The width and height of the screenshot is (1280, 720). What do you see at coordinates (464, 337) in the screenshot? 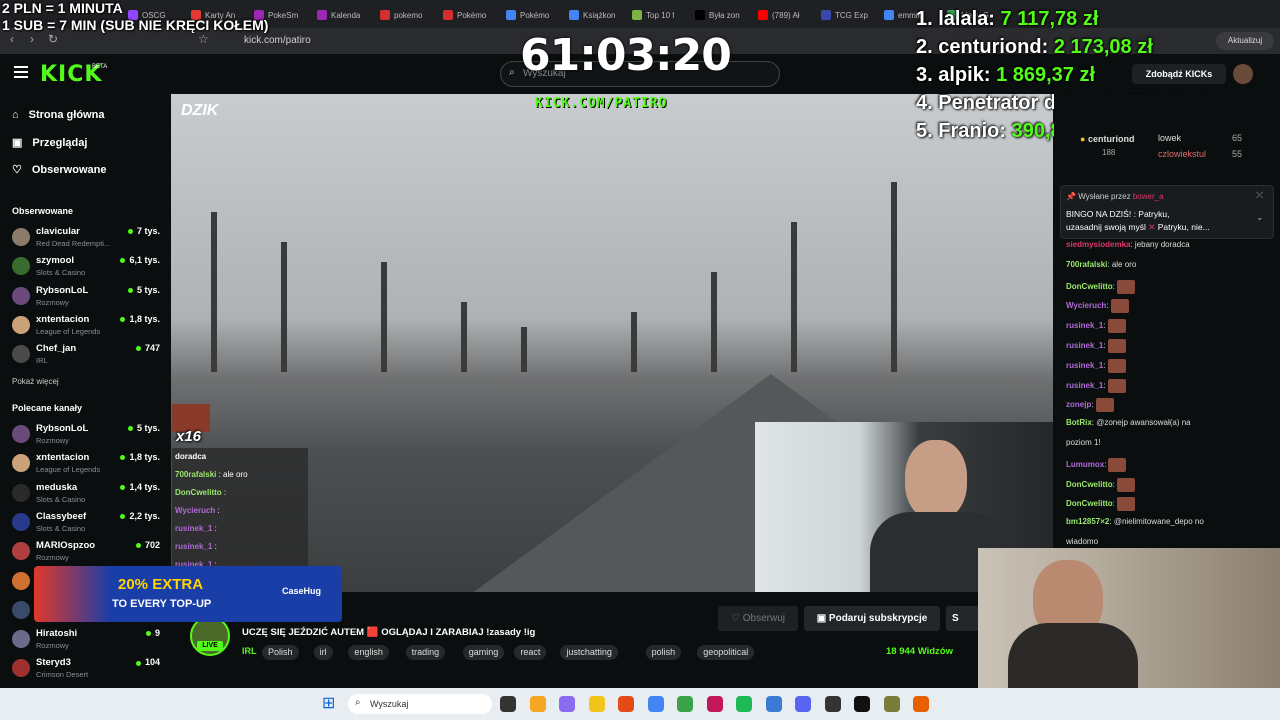
I see `tree` at bounding box center [464, 337].